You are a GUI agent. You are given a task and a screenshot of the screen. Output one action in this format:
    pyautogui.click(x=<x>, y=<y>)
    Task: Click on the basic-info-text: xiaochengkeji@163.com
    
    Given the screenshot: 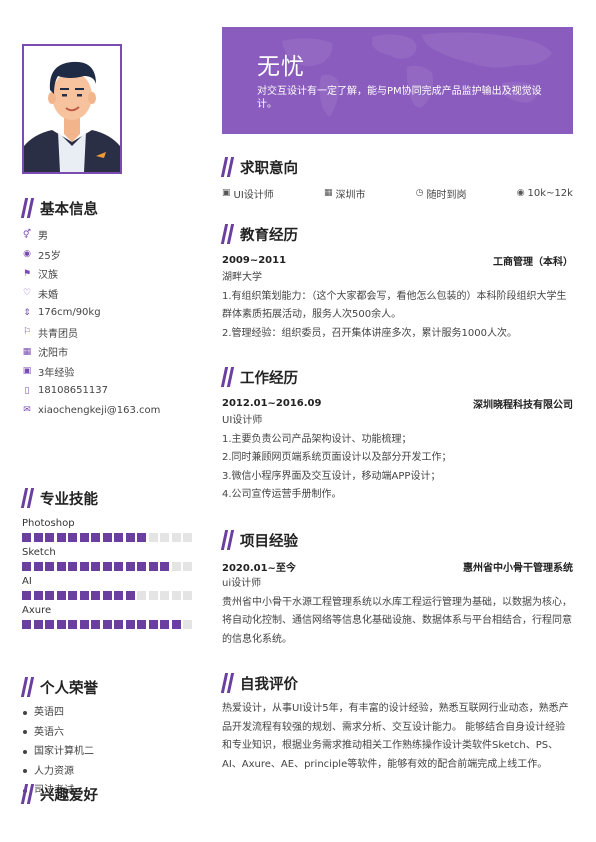 What is the action you would take?
    pyautogui.click(x=99, y=410)
    